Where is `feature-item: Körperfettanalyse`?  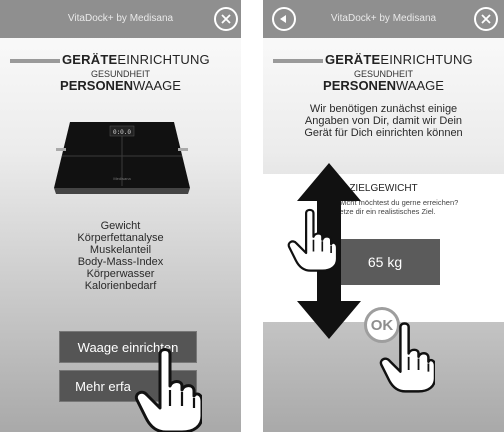 feature-item: Körperfettanalyse is located at coordinates (120, 238).